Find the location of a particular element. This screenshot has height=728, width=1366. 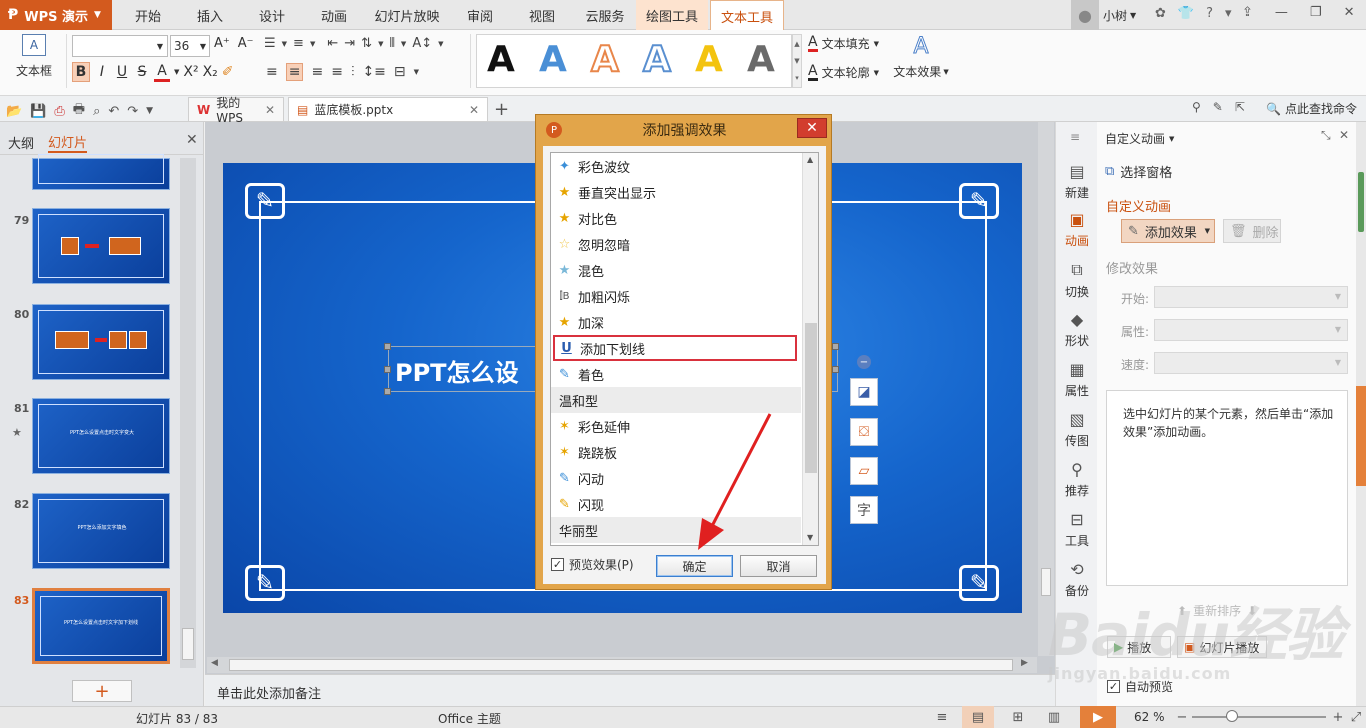

save-icon: 💾 is located at coordinates (38, 111).